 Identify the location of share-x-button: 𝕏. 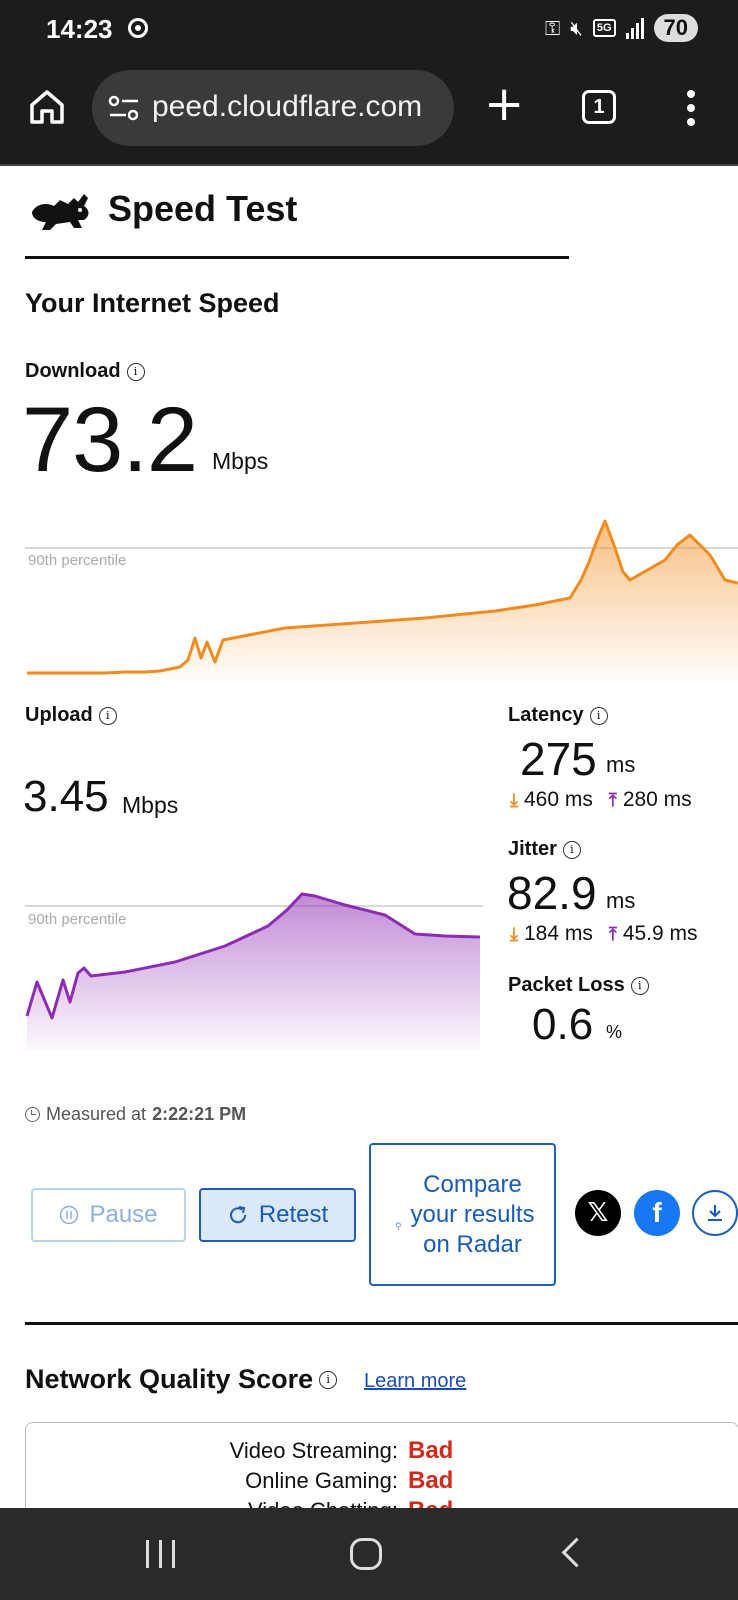
(598, 1213).